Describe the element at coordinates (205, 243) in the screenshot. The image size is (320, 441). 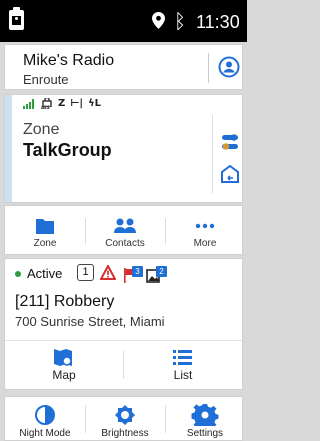
I see `nav-more-label: More` at that location.